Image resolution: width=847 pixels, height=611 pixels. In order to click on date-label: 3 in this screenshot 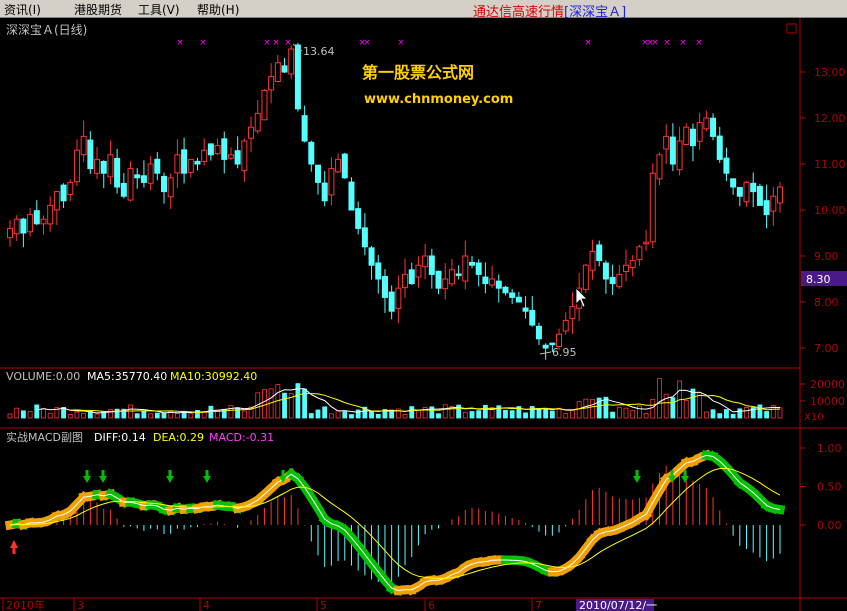, I will do `click(80, 605)`.